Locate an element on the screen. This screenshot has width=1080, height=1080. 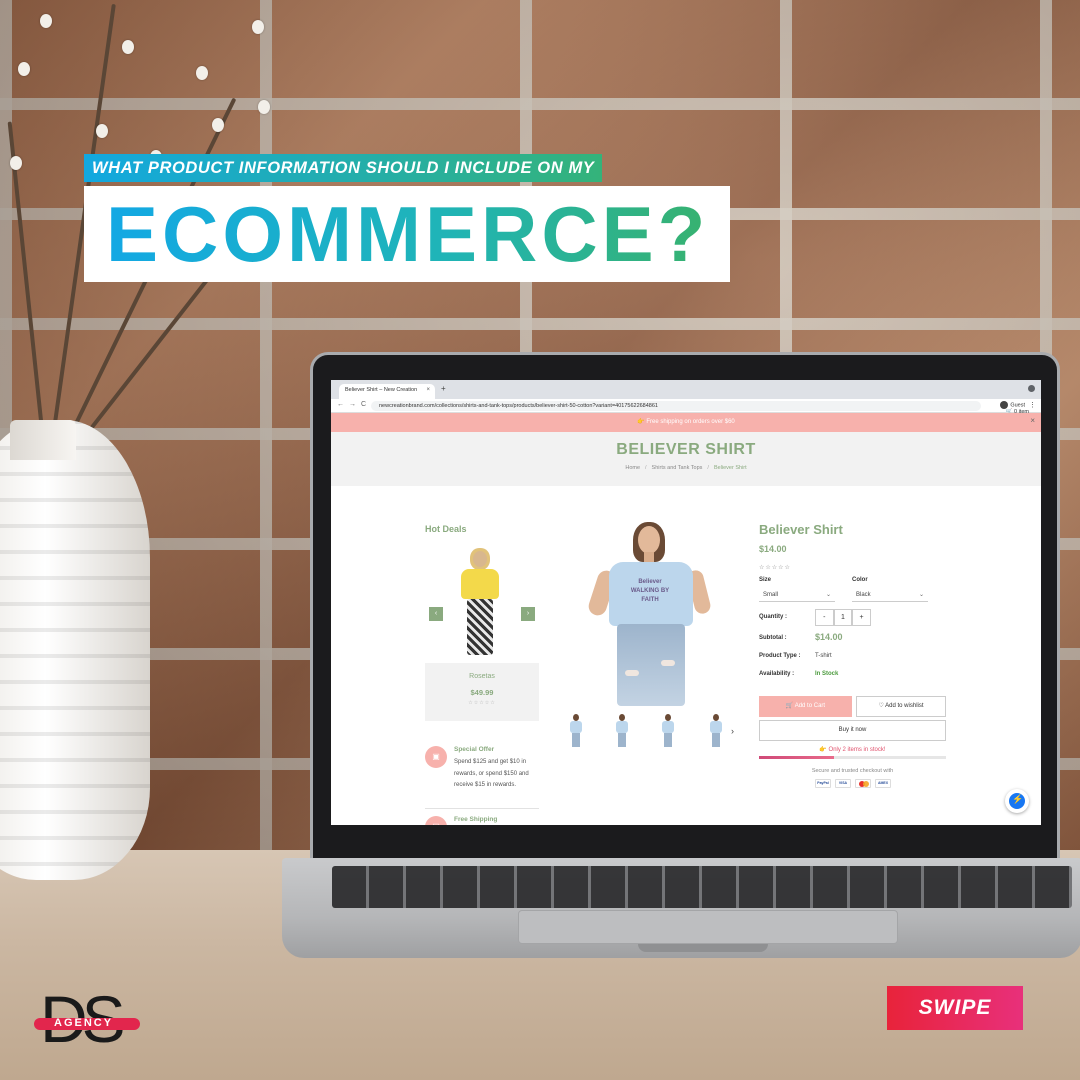
availability-value: In Stock is located at coordinates (827, 674).